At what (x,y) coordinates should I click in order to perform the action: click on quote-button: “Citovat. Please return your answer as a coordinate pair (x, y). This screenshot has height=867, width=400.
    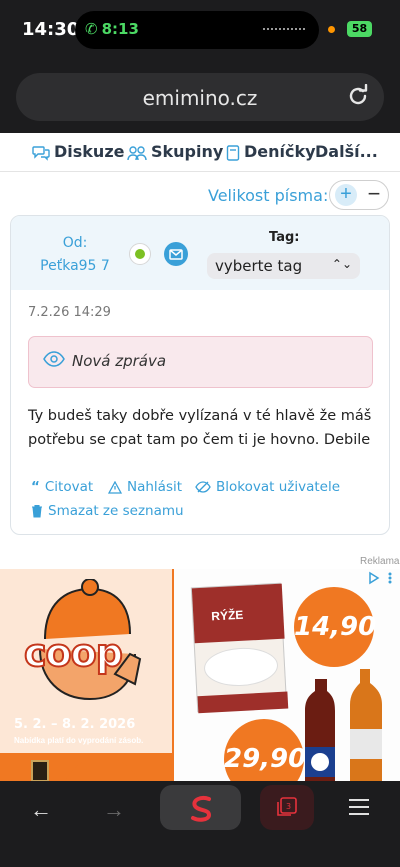
    Looking at the image, I should click on (62, 487).